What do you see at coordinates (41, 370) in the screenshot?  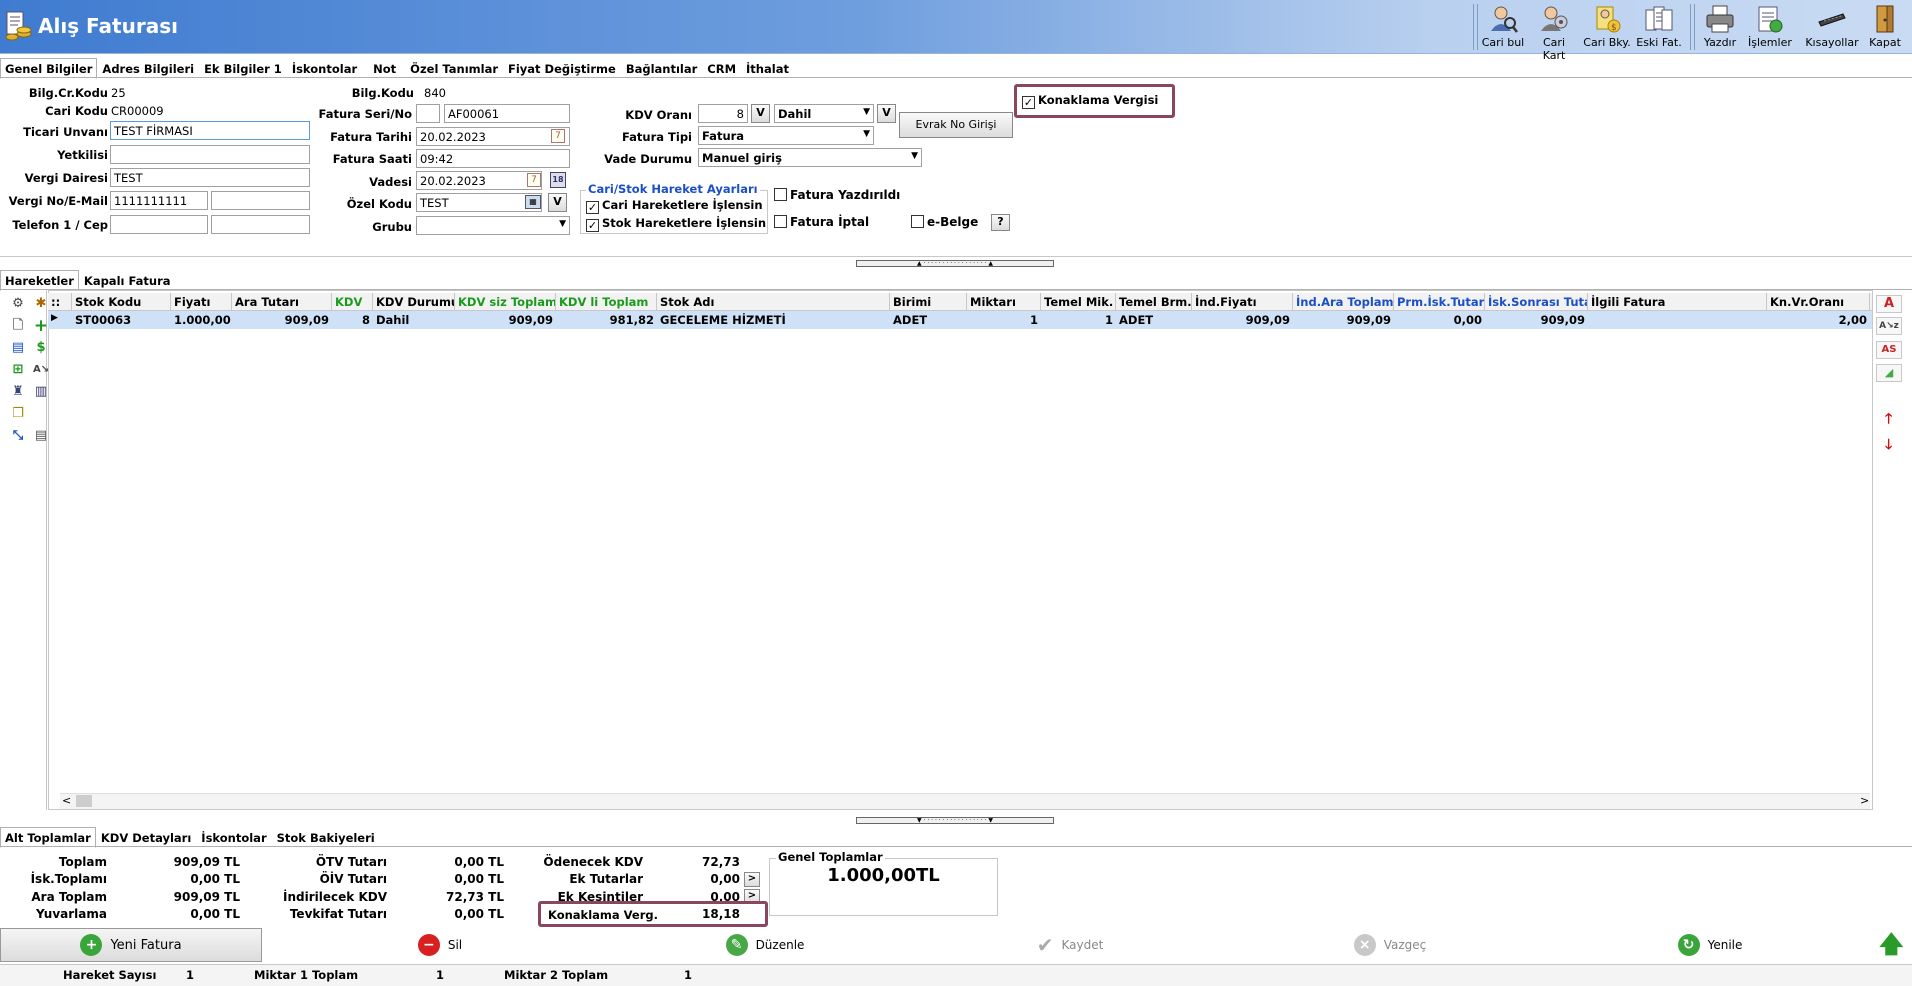 I see `sort-az-icon: A↘` at bounding box center [41, 370].